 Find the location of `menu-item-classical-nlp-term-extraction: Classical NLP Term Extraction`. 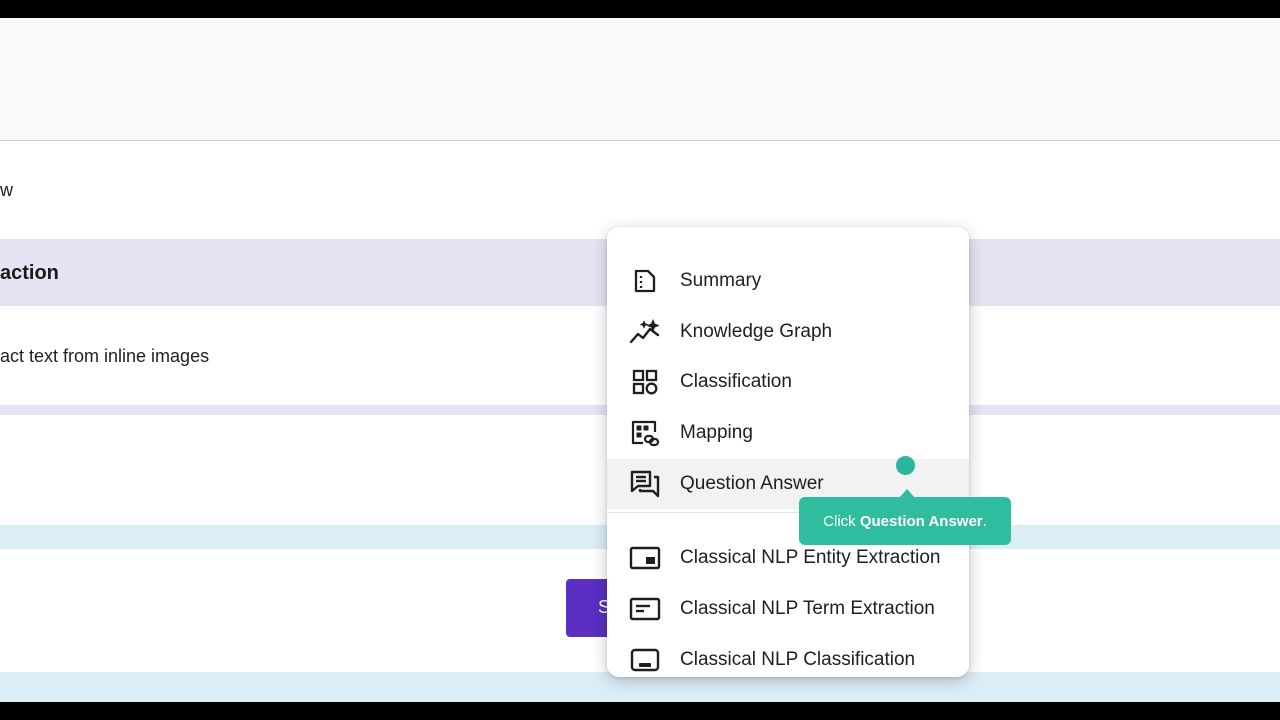

menu-item-classical-nlp-term-extraction: Classical NLP Term Extraction is located at coordinates (788, 609).